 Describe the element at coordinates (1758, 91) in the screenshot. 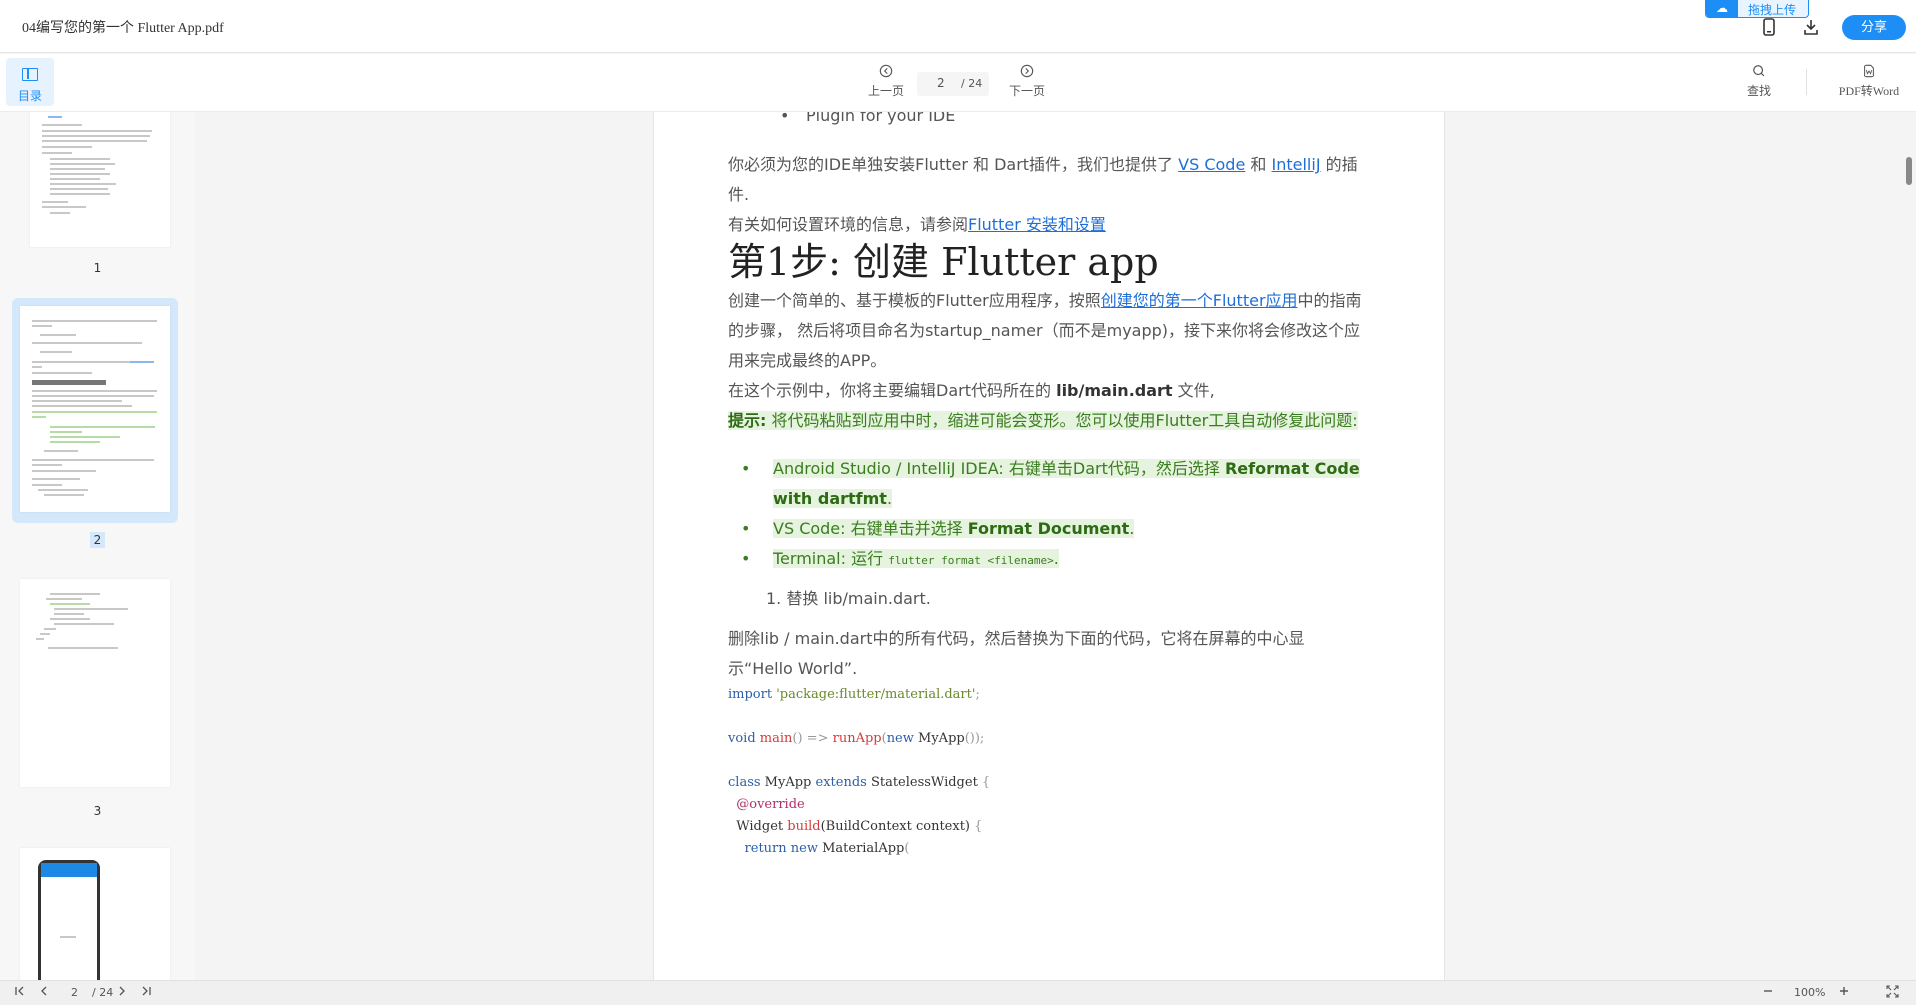

I see `find-label: 查找` at that location.